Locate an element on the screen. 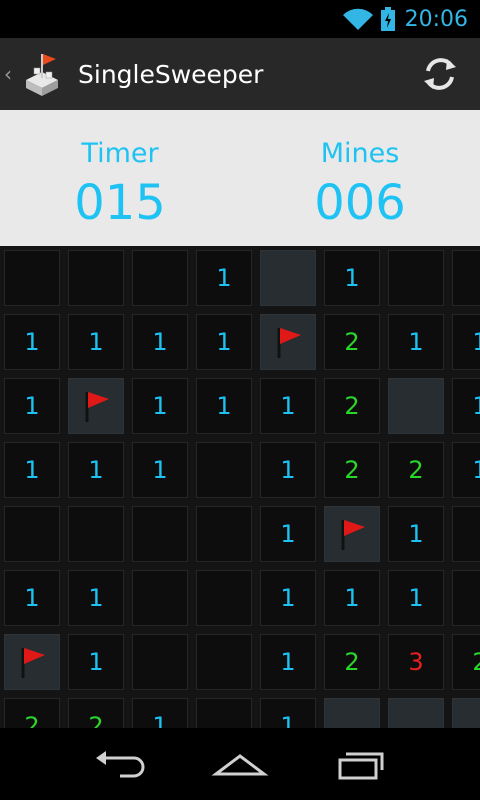 The width and height of the screenshot is (480, 800). number-cell: 3 is located at coordinates (416, 662).